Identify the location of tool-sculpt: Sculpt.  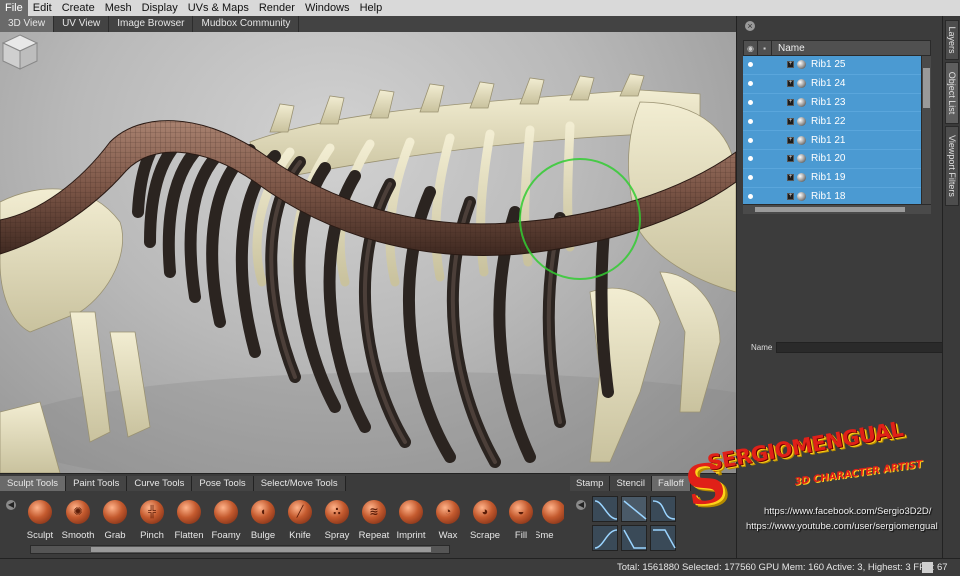
(40, 521).